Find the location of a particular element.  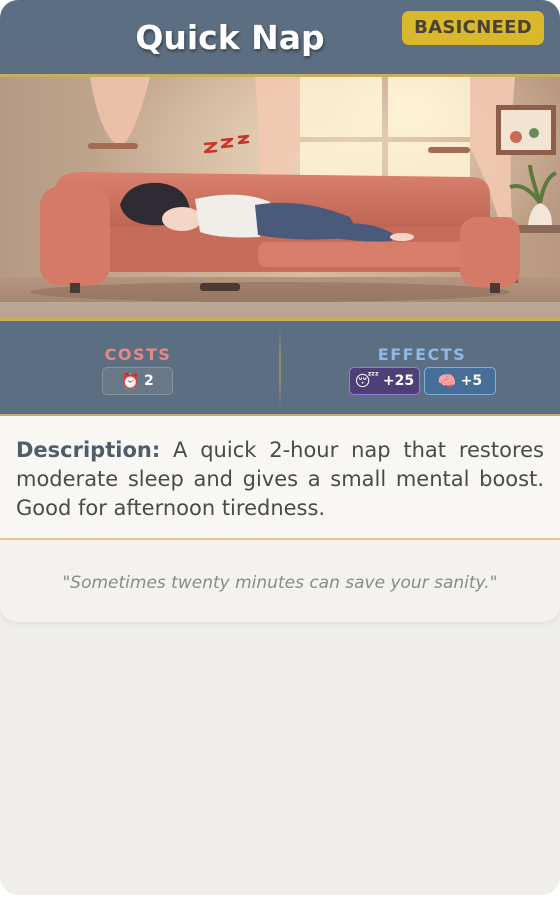

effects-title: EFFECTS is located at coordinates (422, 354).